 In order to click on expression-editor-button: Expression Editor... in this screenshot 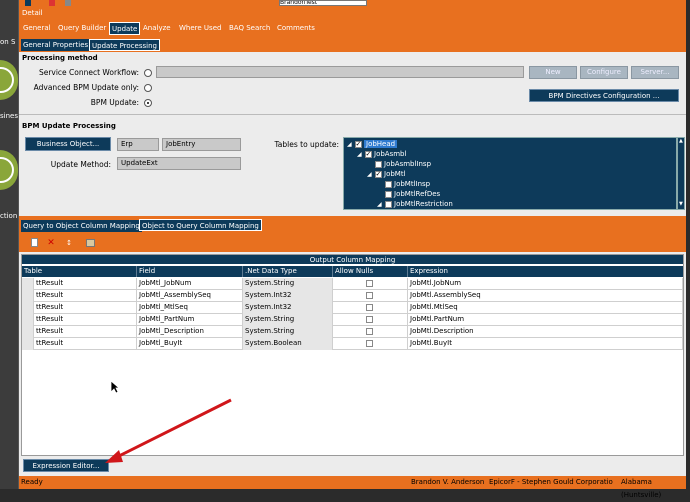, I will do `click(66, 465)`.